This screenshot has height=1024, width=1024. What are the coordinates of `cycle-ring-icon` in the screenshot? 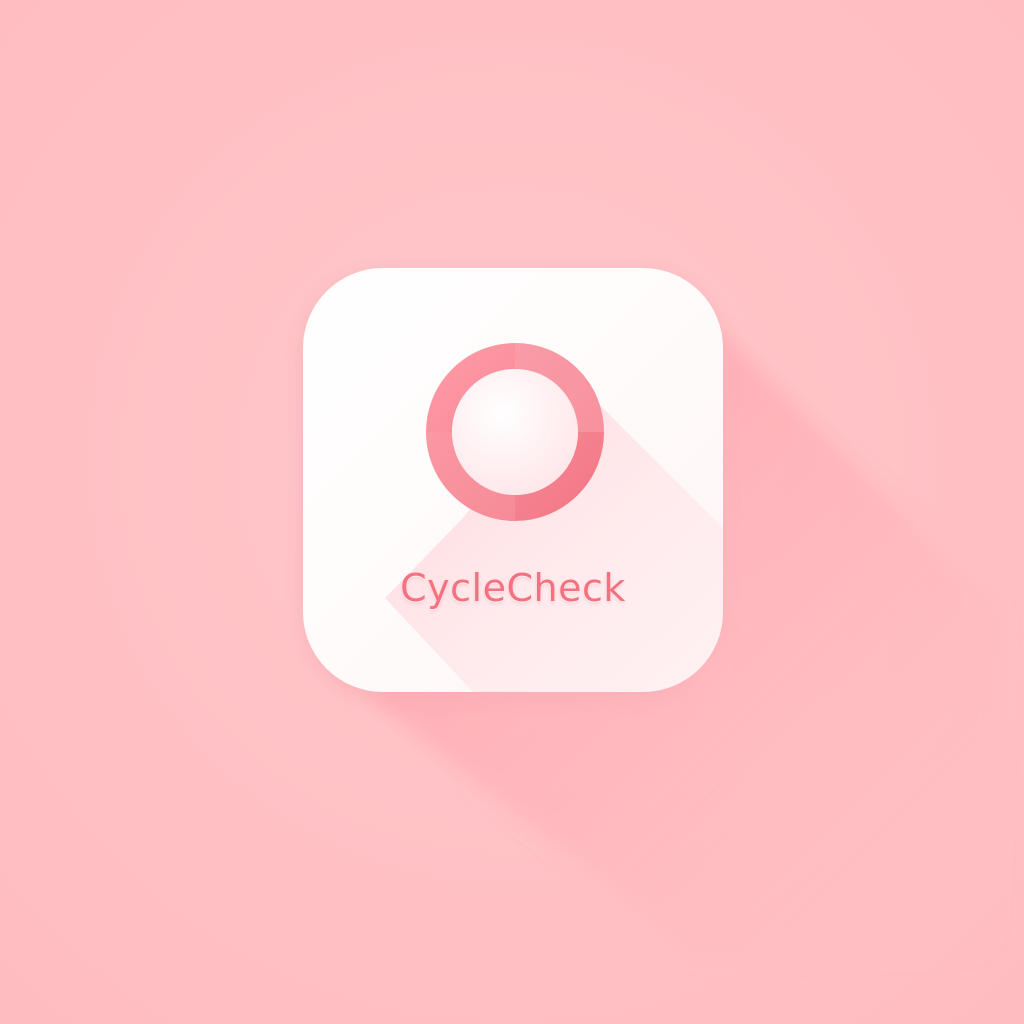 It's located at (515, 432).